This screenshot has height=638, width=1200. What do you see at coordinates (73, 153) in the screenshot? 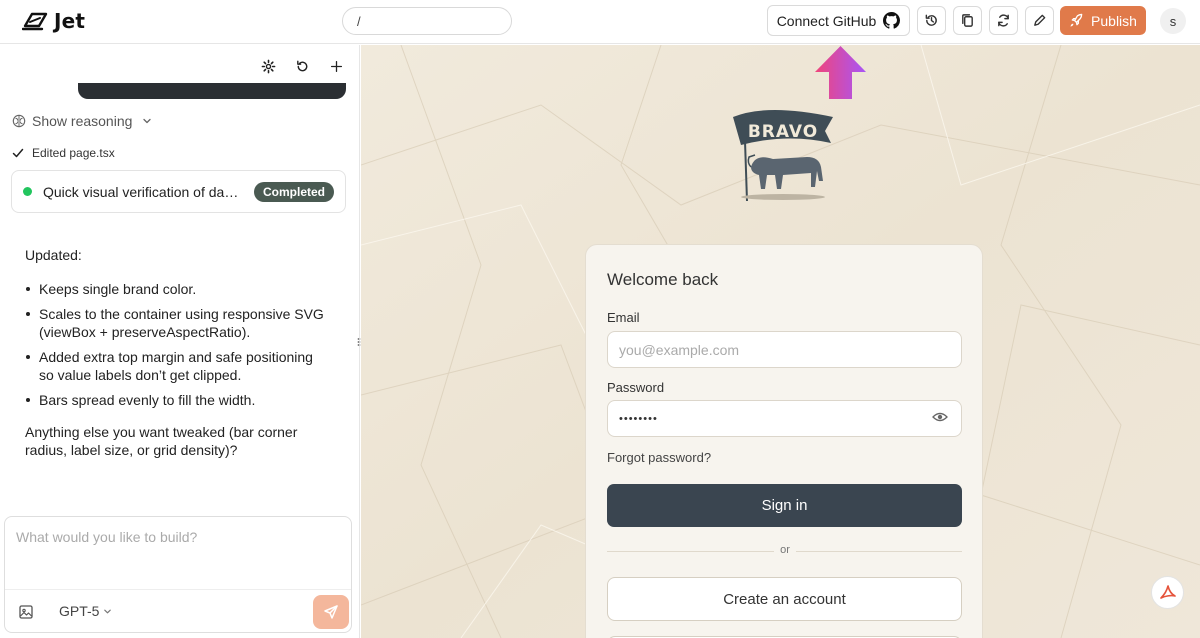
I see `edited-file-label: Edited page.tsx` at bounding box center [73, 153].